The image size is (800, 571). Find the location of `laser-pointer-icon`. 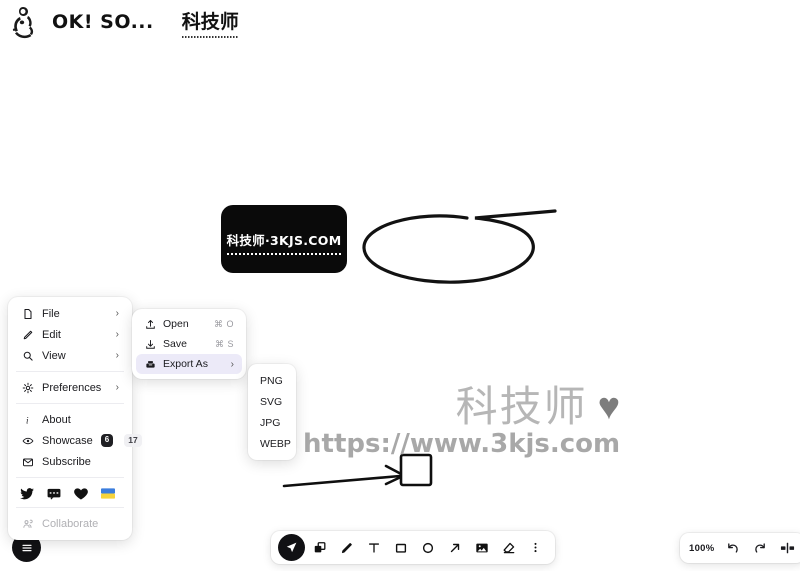

laser-pointer-icon is located at coordinates (787, 548).